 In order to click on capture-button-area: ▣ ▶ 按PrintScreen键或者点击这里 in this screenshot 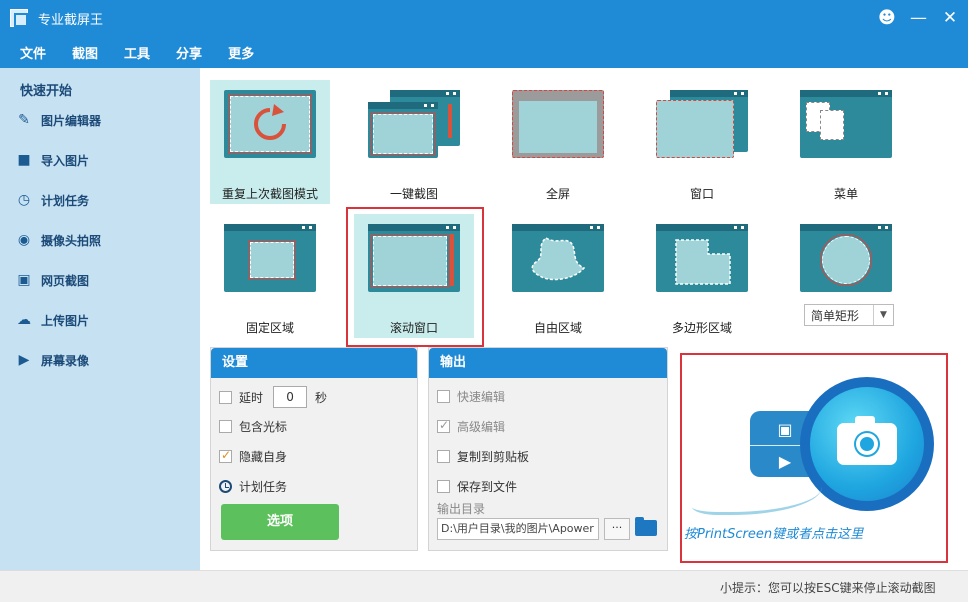, I will do `click(814, 458)`.